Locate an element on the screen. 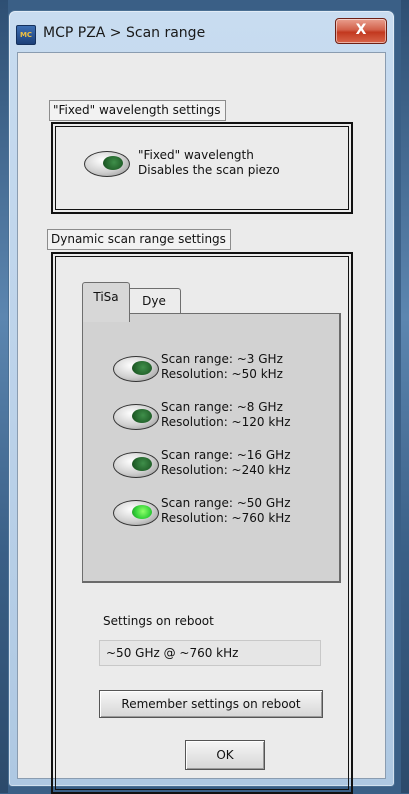  settings-on-reboot-label: Settings on reboot is located at coordinates (158, 621).